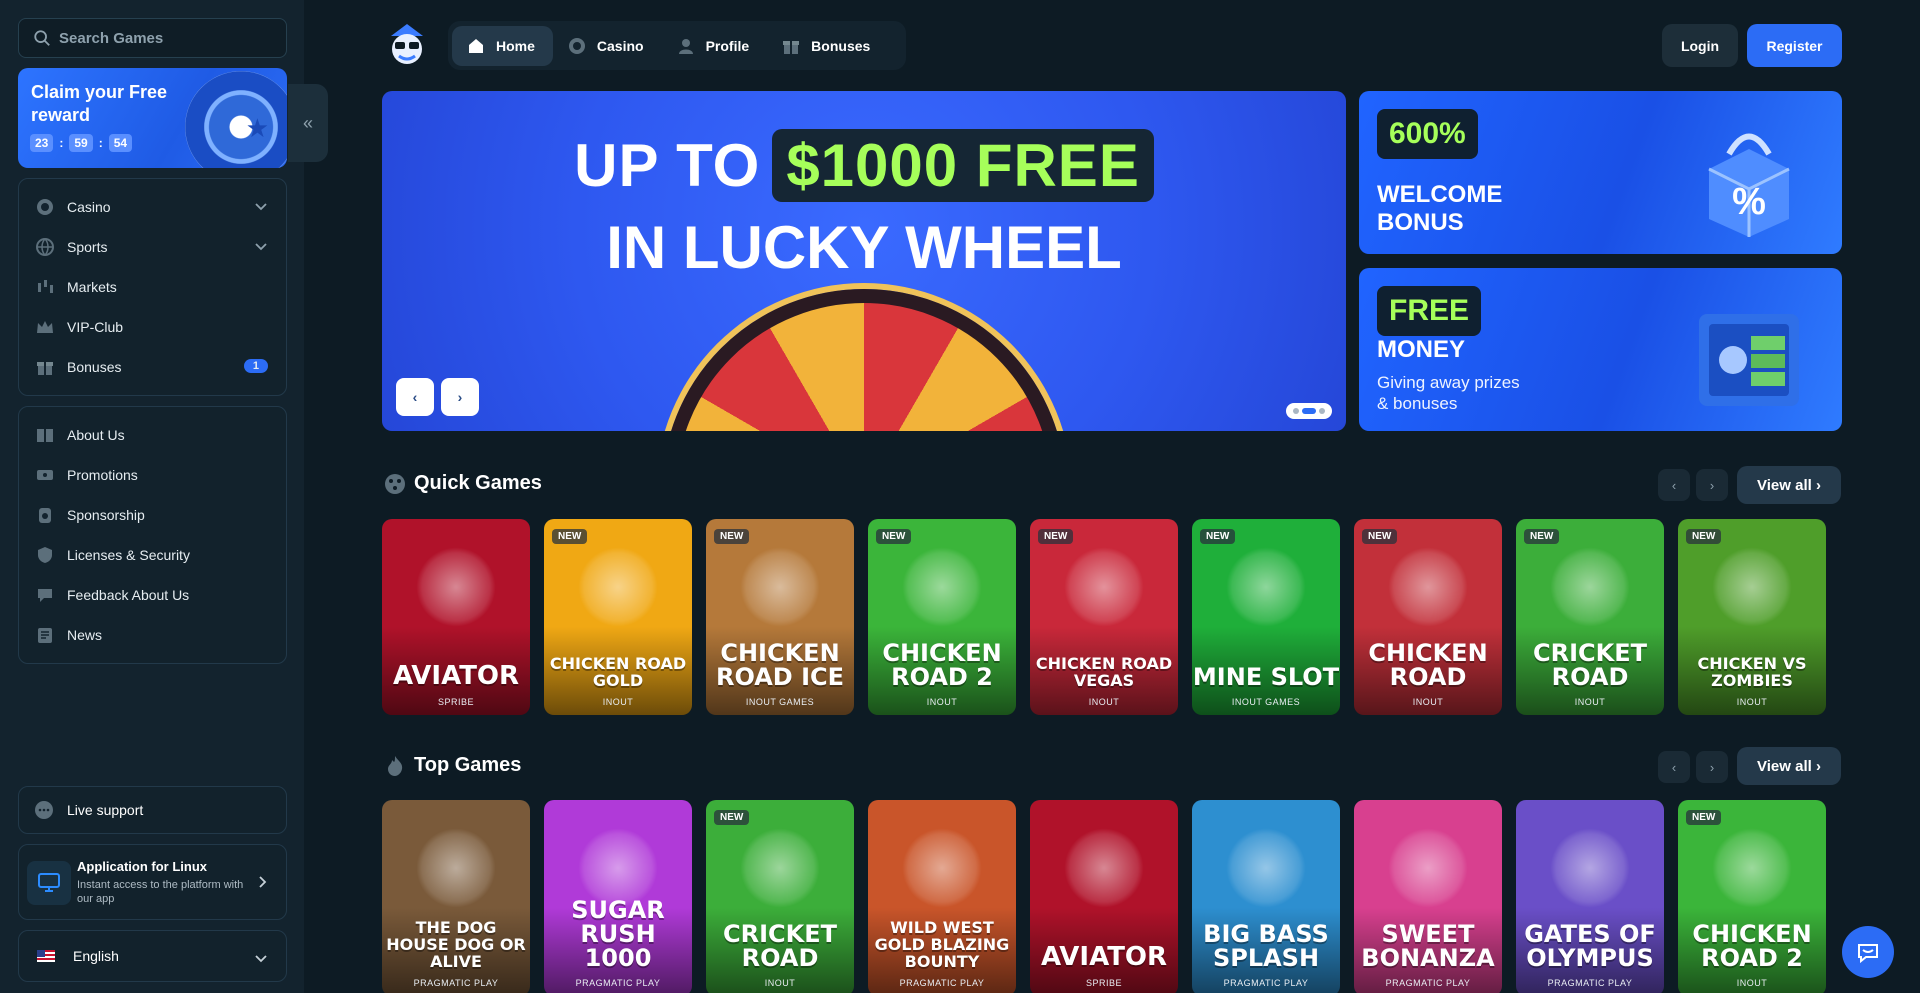  What do you see at coordinates (1600, 172) in the screenshot?
I see `promo-welcome-bonus: 600% WELCOME BONUS %` at bounding box center [1600, 172].